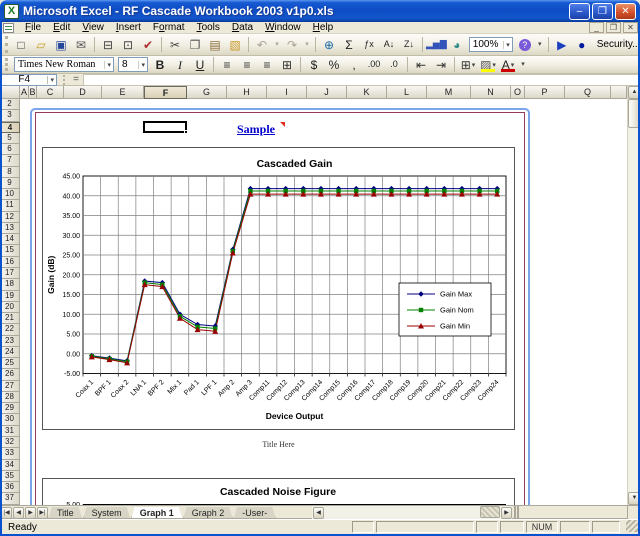  What do you see at coordinates (8, 27) in the screenshot?
I see `workbook-icon` at bounding box center [8, 27].